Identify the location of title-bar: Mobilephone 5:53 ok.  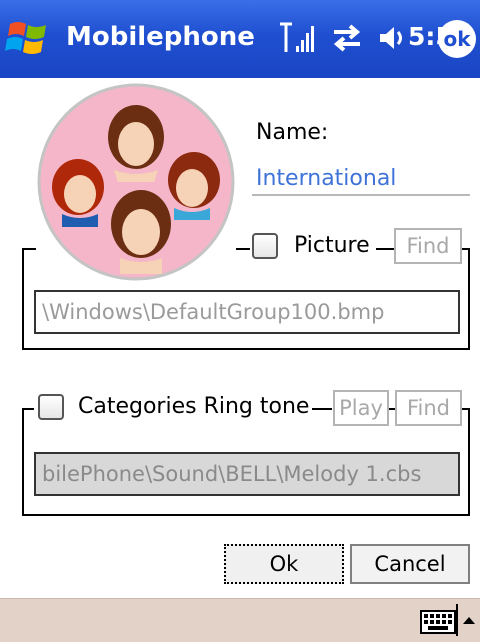
(240, 39).